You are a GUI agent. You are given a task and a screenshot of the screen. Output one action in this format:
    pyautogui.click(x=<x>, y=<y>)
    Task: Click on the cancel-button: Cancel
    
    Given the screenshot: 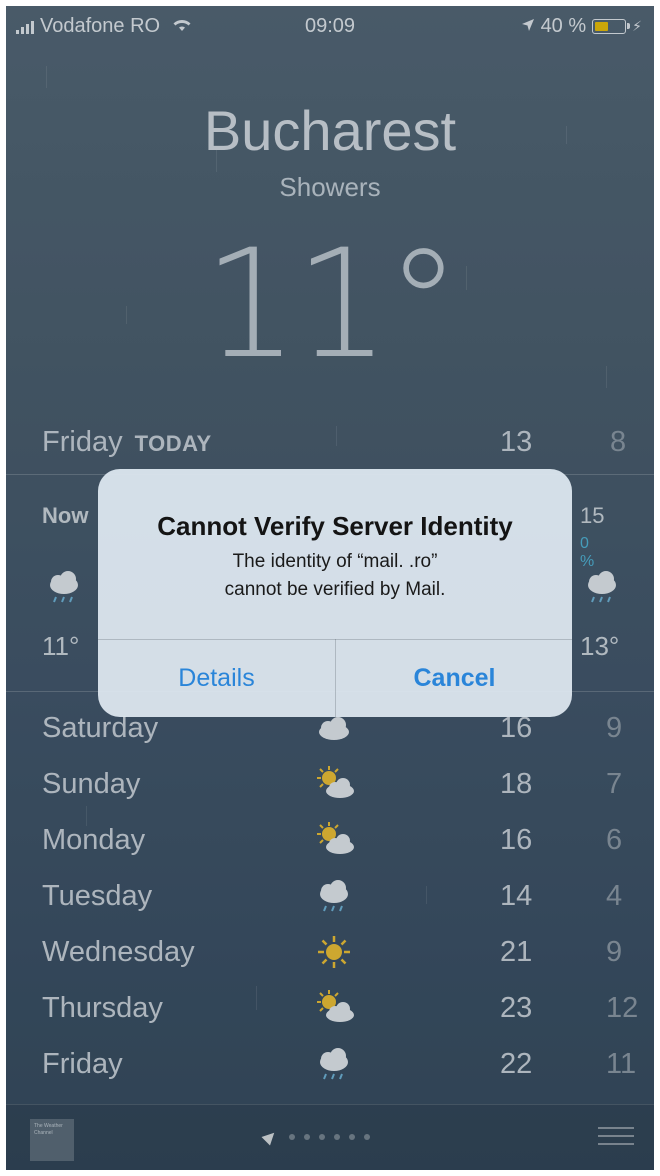 What is the action you would take?
    pyautogui.click(x=454, y=678)
    